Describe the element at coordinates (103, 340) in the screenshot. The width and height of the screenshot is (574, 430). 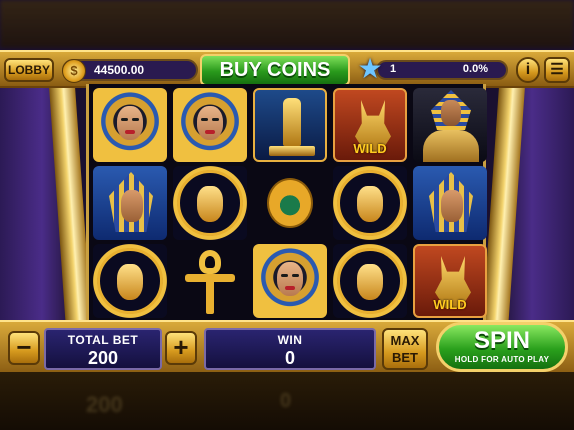
I see `total-bet-label: TOTAL BET` at that location.